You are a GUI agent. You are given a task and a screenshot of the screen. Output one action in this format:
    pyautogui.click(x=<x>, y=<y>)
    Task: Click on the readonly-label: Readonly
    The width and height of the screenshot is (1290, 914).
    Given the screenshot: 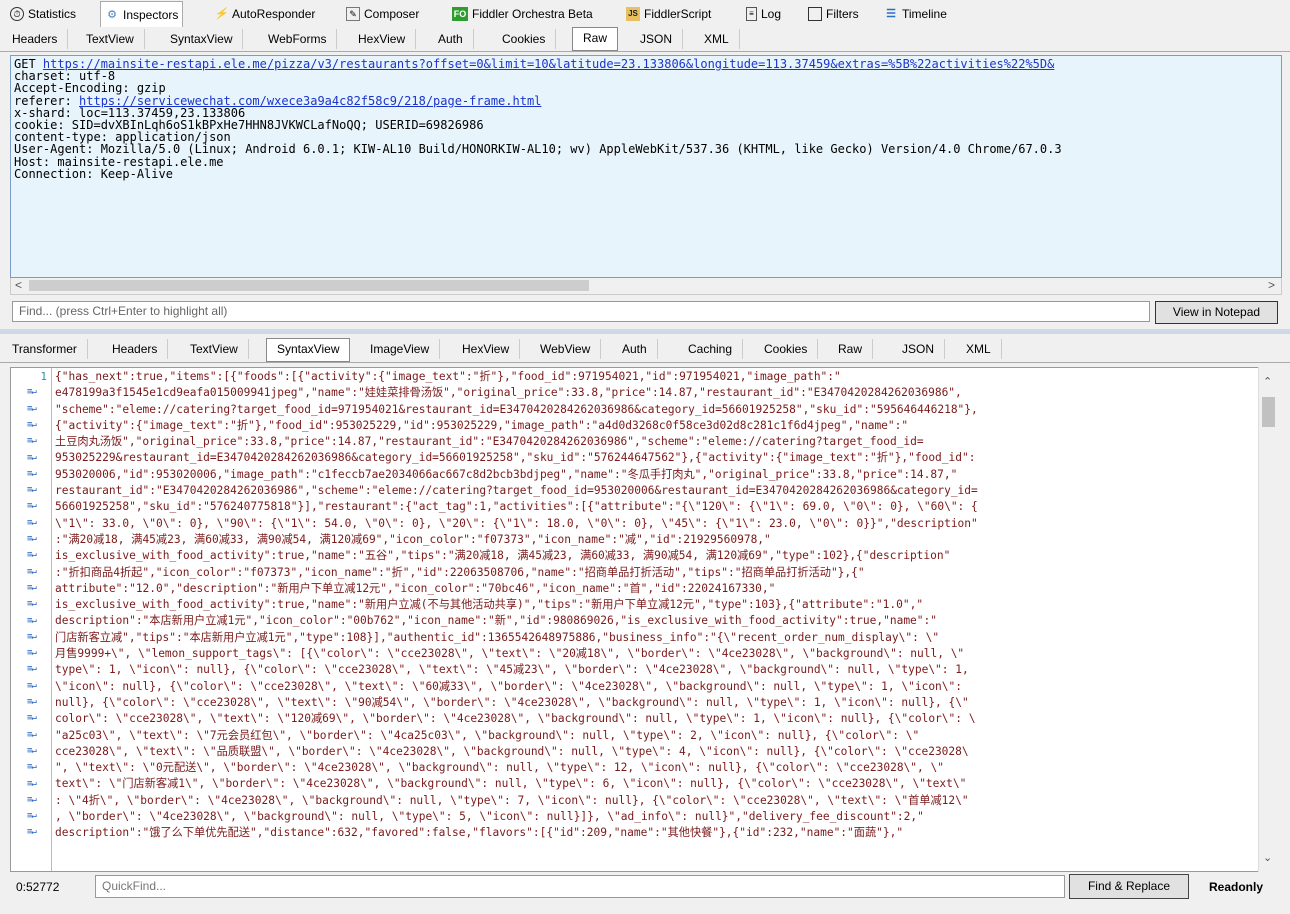 What is the action you would take?
    pyautogui.click(x=1236, y=887)
    